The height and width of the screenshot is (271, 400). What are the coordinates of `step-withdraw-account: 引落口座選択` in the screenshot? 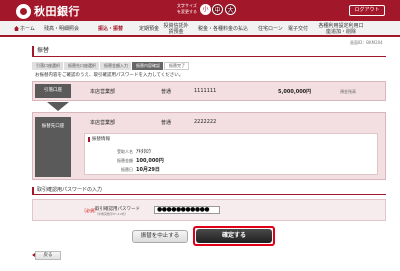 It's located at (47, 66).